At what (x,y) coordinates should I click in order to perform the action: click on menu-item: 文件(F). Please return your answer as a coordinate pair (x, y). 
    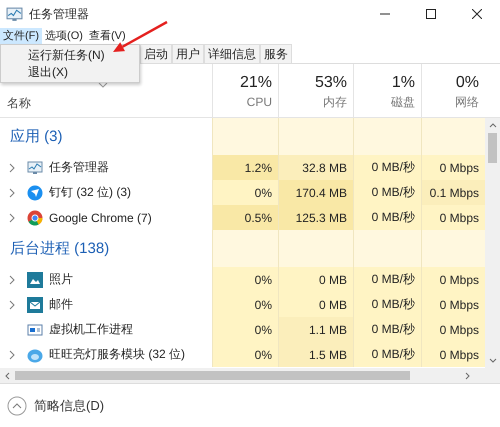
    Looking at the image, I should click on (21, 36).